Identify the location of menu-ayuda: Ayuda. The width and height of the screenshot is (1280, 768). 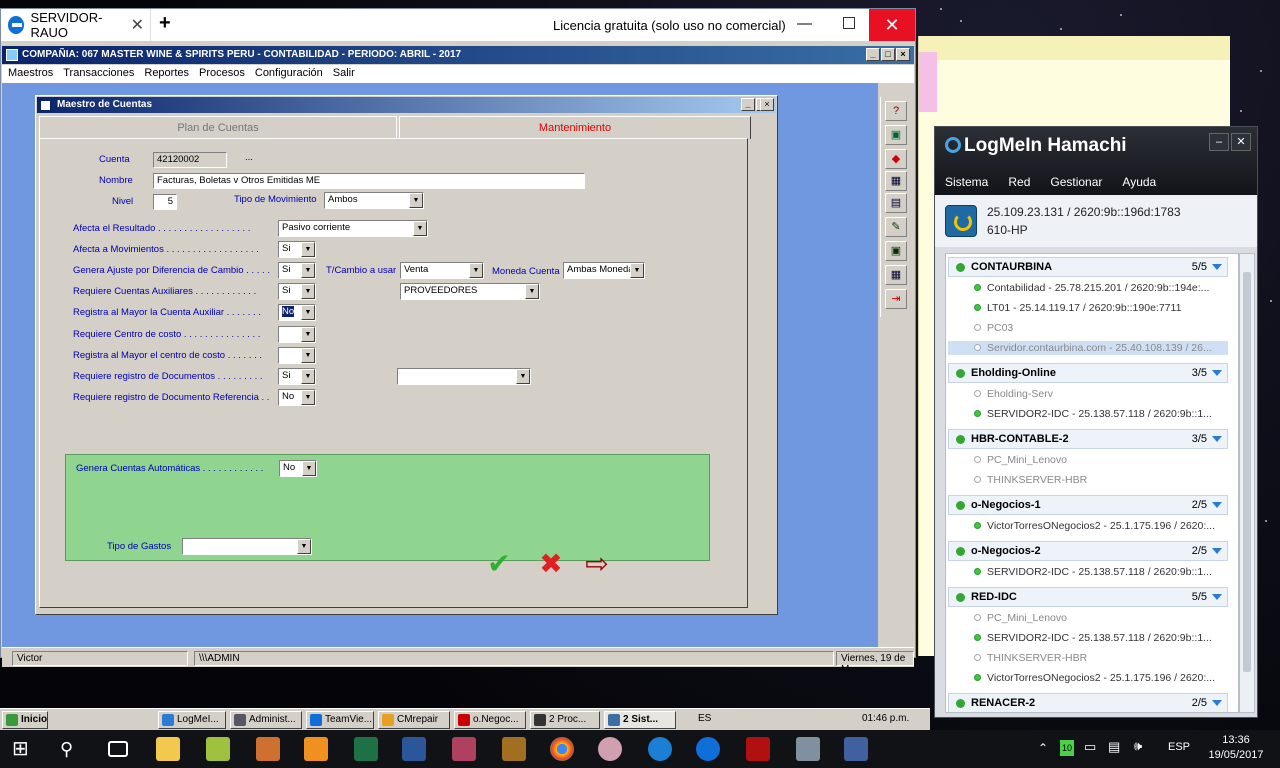
(1139, 183).